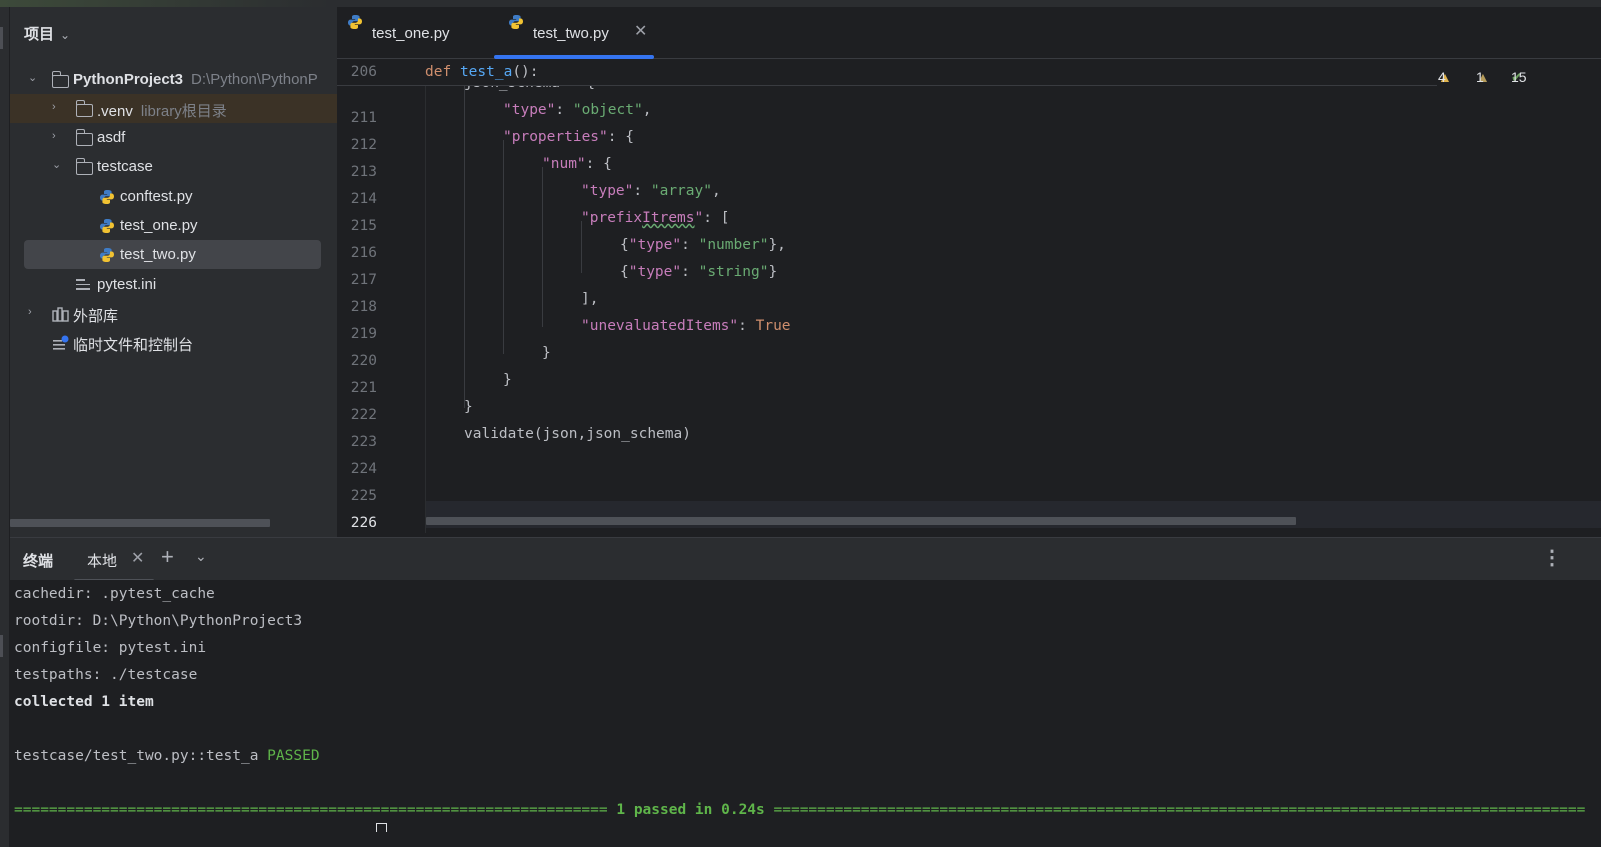 The width and height of the screenshot is (1601, 847). Describe the element at coordinates (861, 521) in the screenshot. I see `editor-horizontal-scrollbar` at that location.